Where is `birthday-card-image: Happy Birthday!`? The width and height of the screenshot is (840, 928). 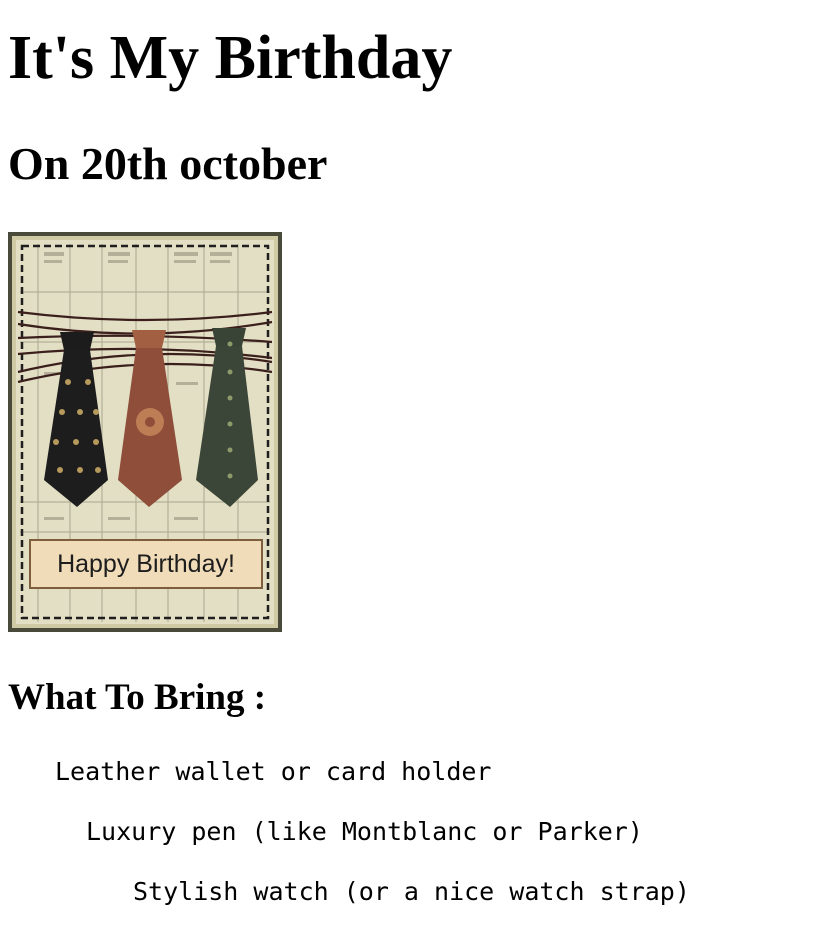 birthday-card-image: Happy Birthday! is located at coordinates (145, 432).